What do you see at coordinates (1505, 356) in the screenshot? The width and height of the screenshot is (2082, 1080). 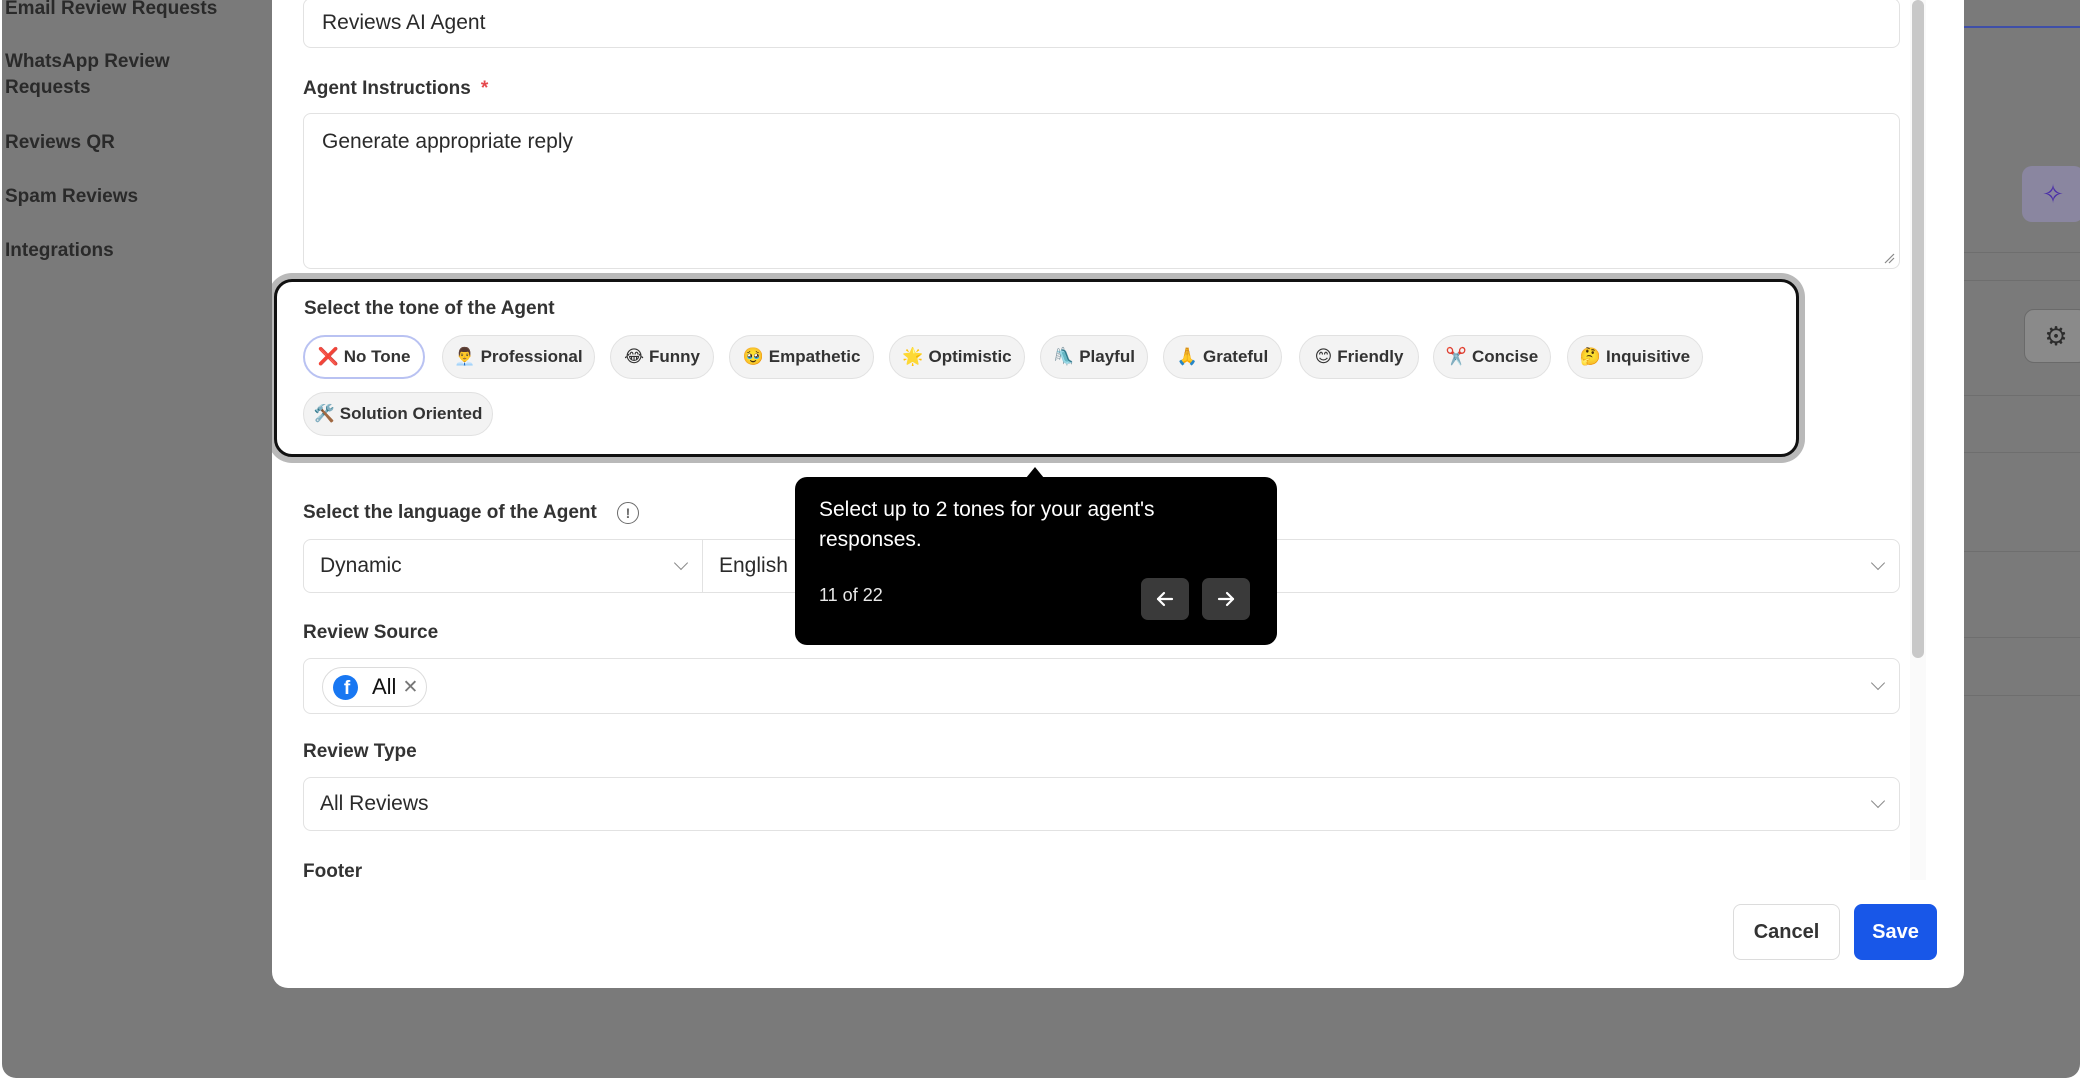 I see `tone-chip-label: Concise` at bounding box center [1505, 356].